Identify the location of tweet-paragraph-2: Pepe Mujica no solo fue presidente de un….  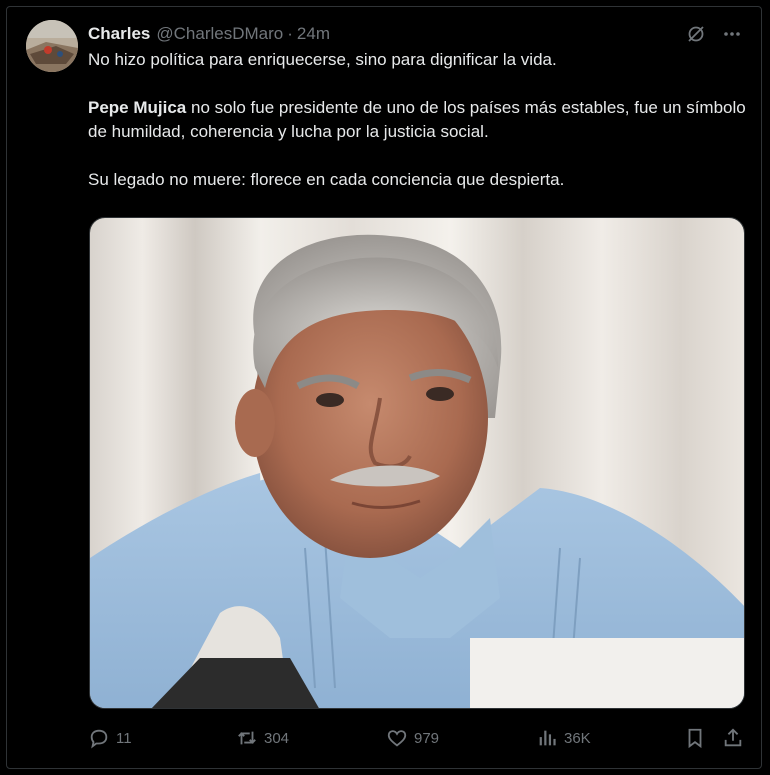
(418, 120).